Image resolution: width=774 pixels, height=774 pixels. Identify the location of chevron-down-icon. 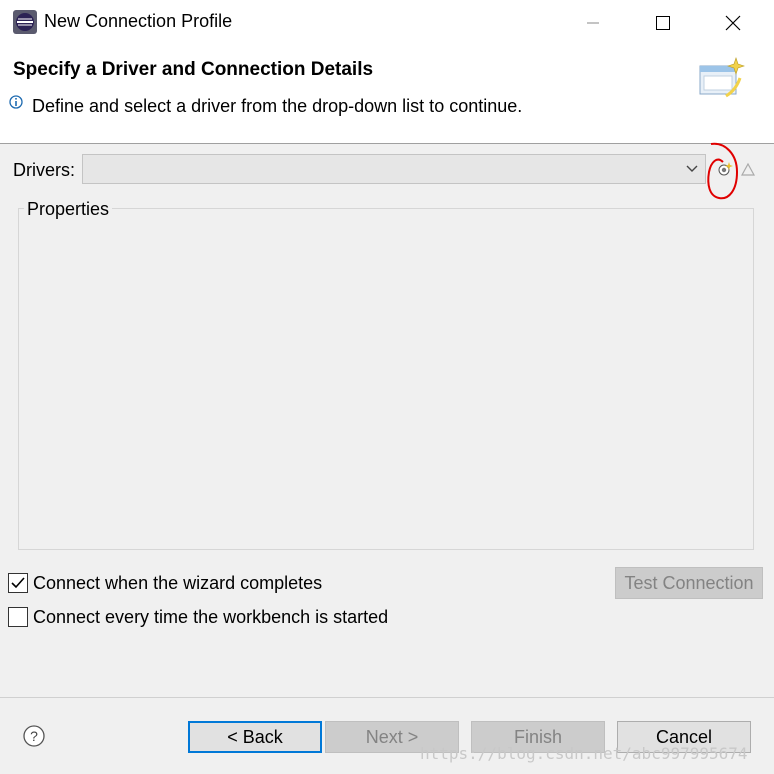
(692, 169).